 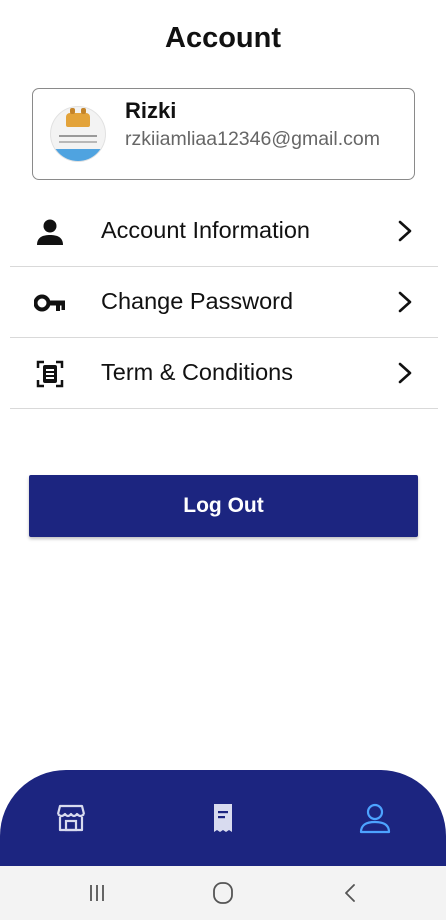 What do you see at coordinates (205, 230) in the screenshot?
I see `menu-item-label: Account Information` at bounding box center [205, 230].